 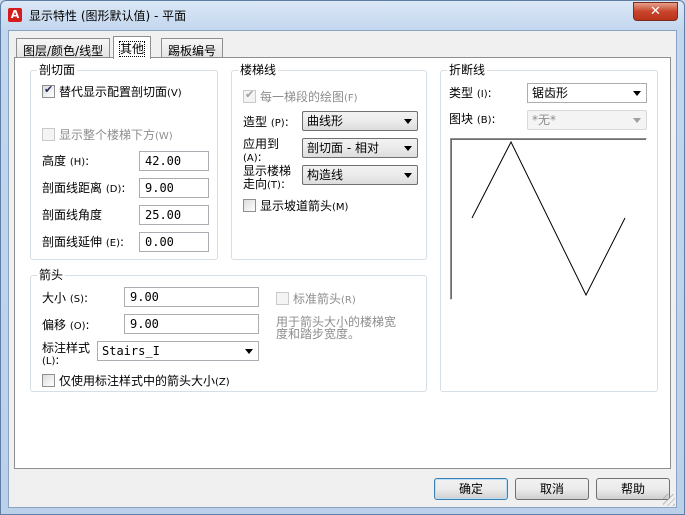 What do you see at coordinates (48, 90) in the screenshot?
I see `override-cut-plane-checkbox` at bounding box center [48, 90].